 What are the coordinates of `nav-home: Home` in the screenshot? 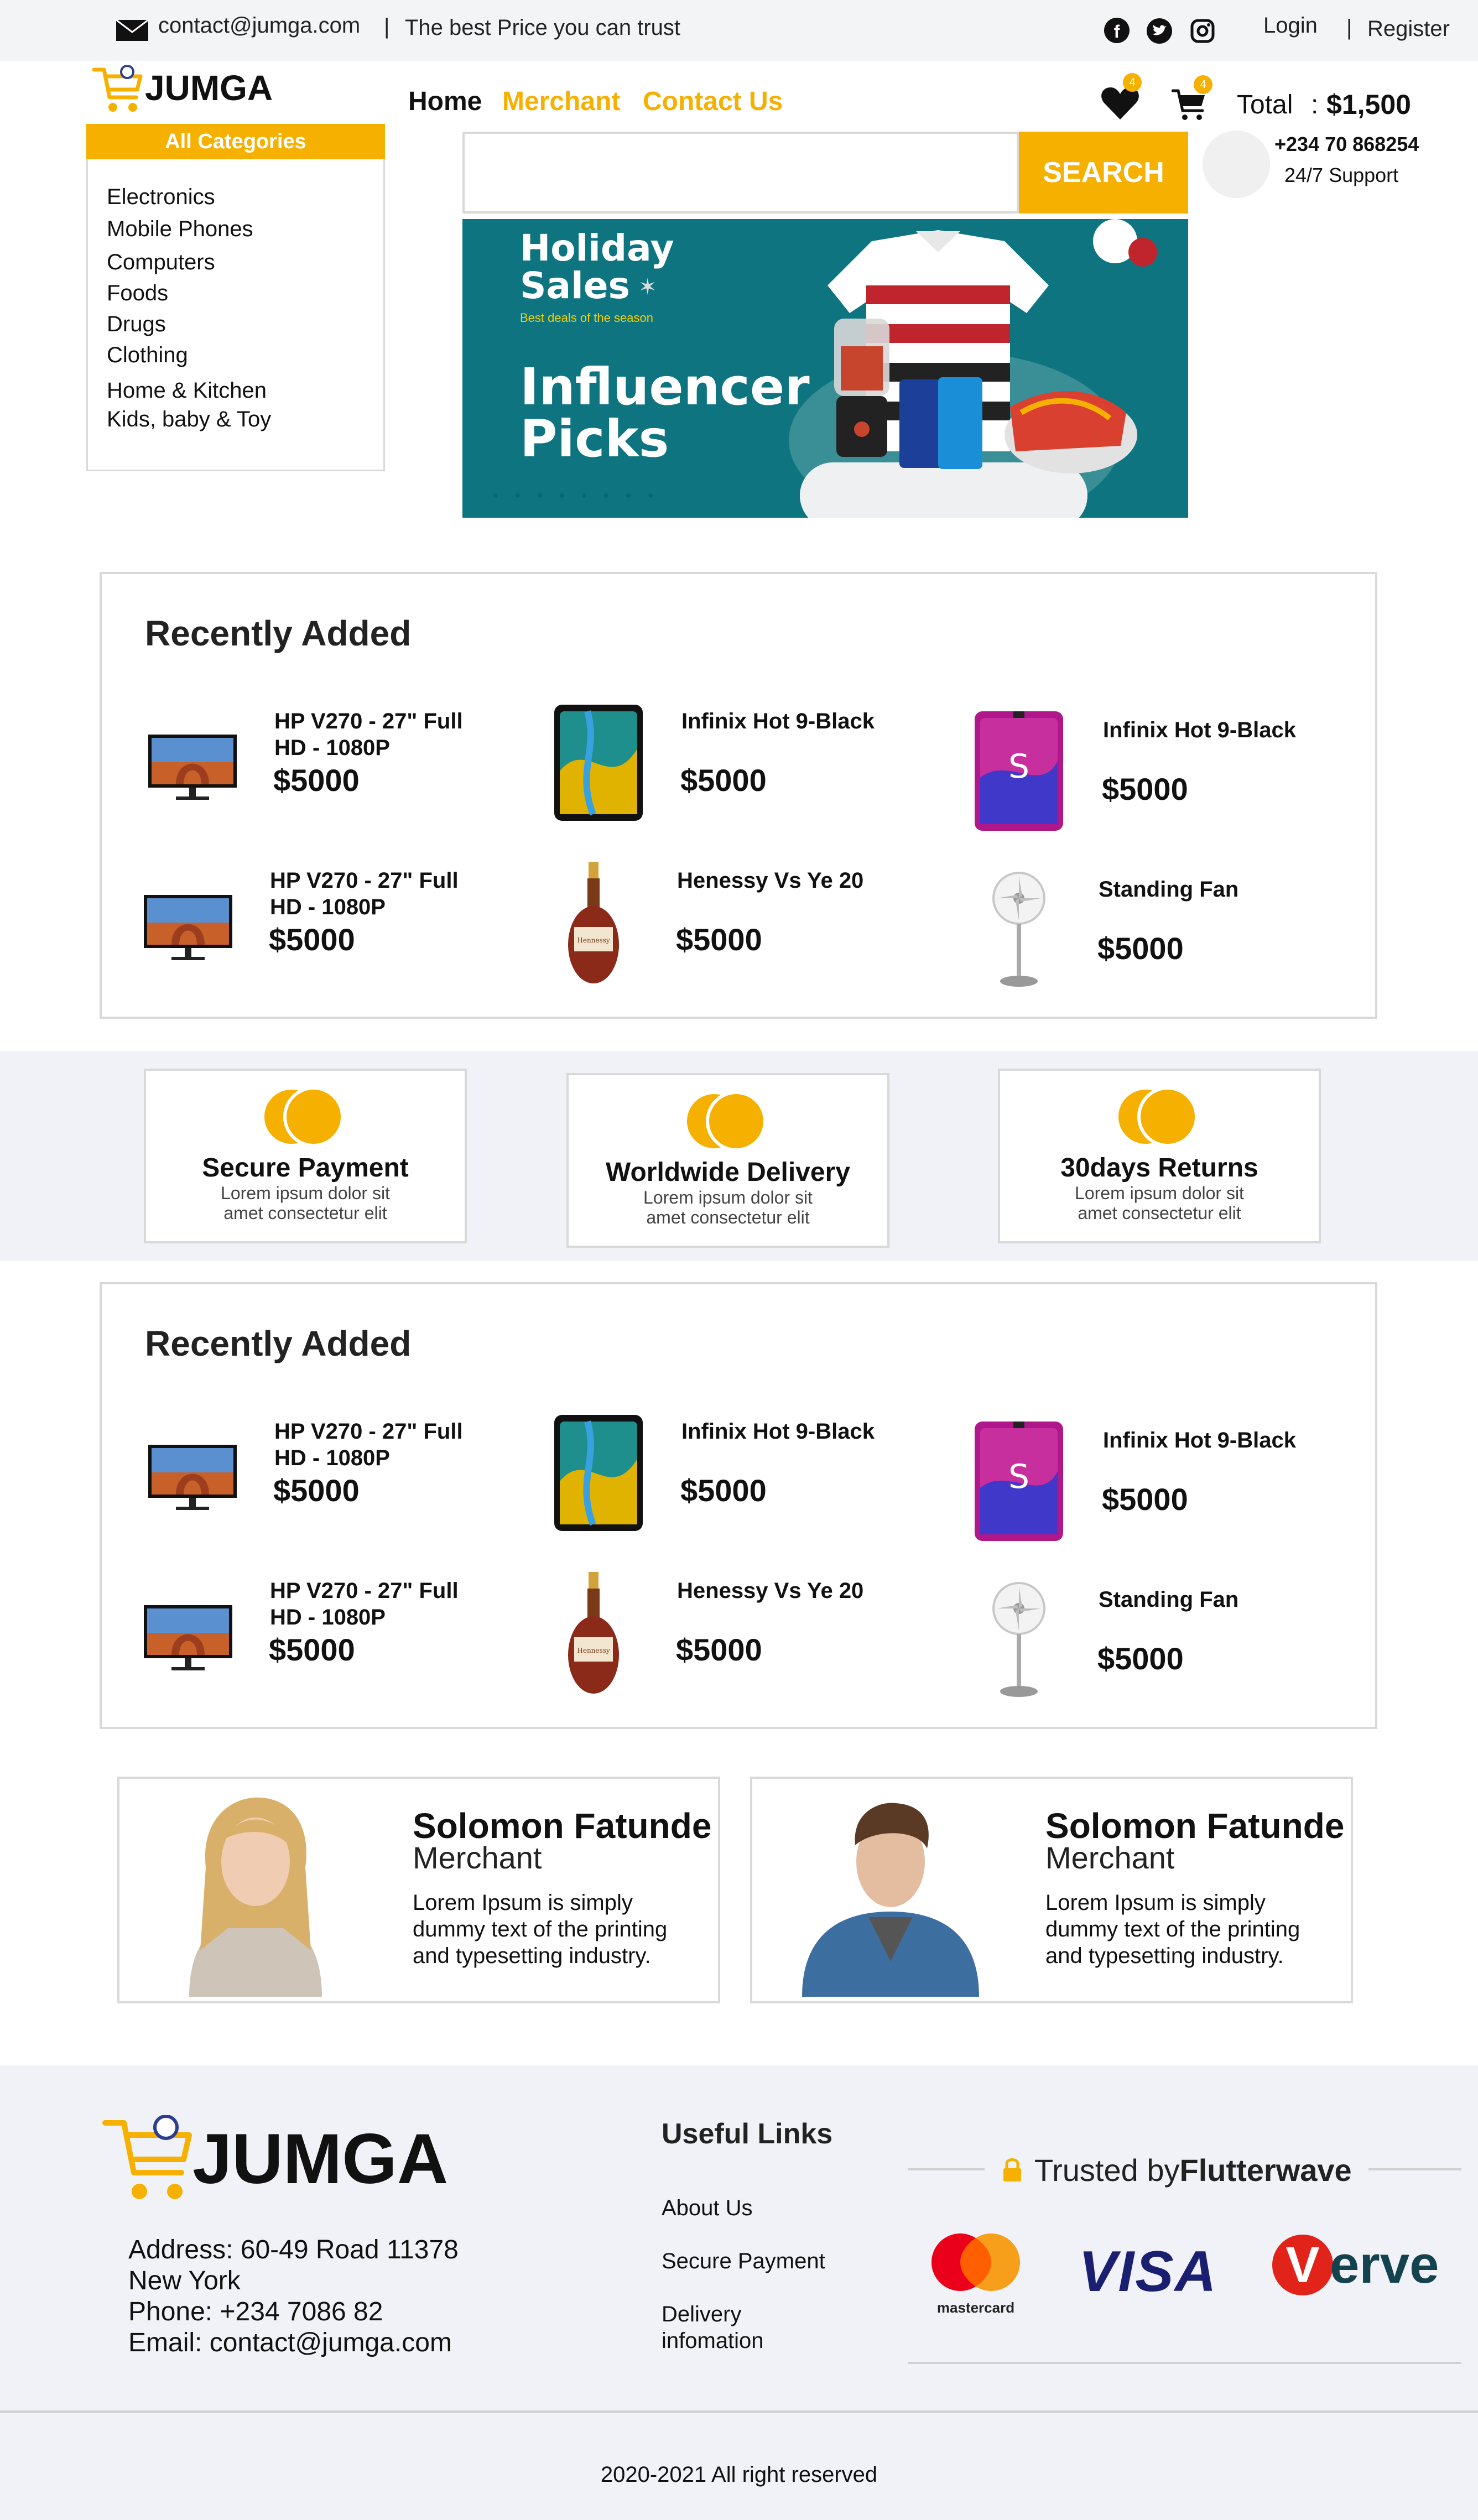 It's located at (445, 101).